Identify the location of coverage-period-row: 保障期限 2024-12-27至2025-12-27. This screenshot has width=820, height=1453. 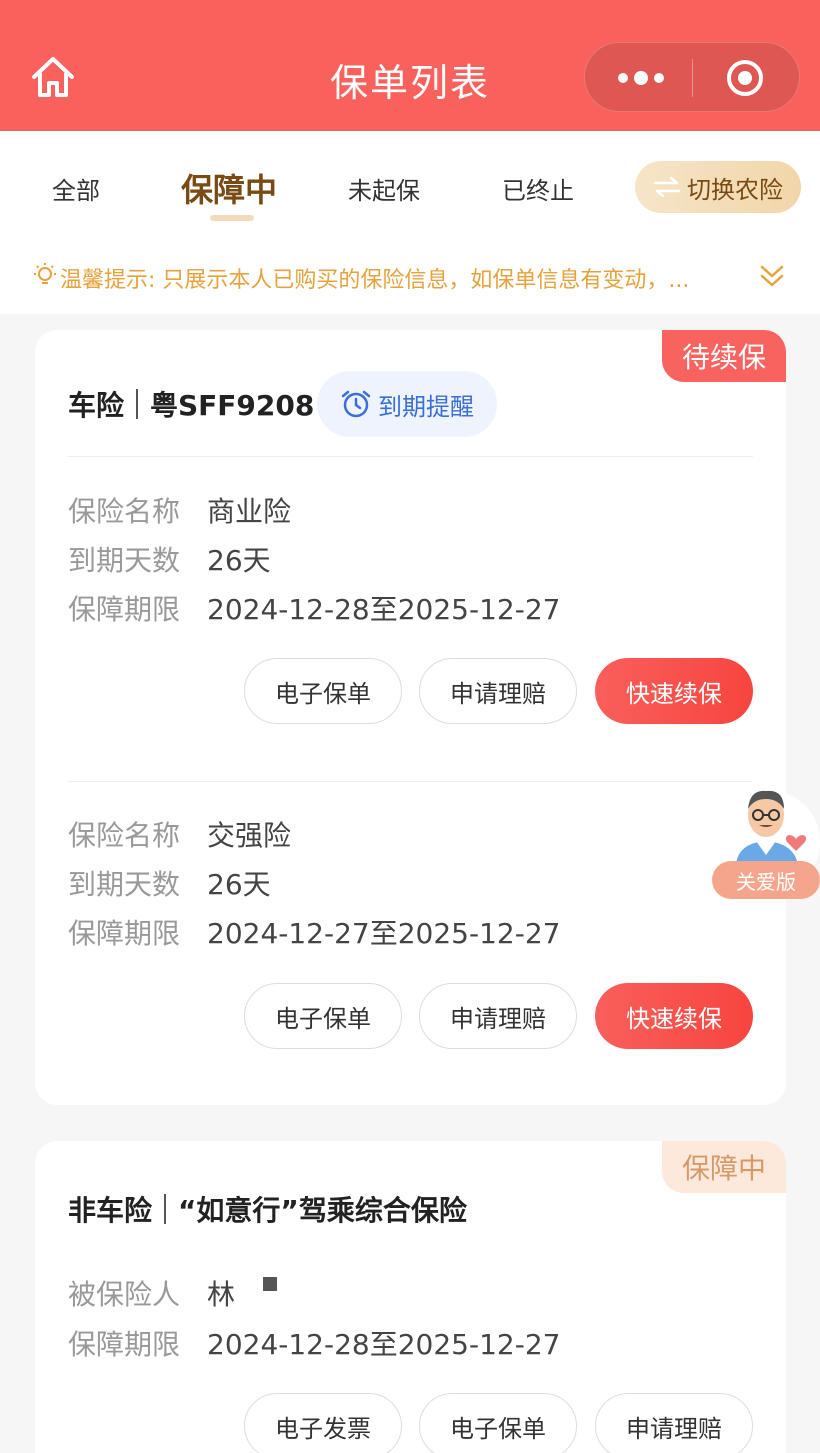
(314, 932).